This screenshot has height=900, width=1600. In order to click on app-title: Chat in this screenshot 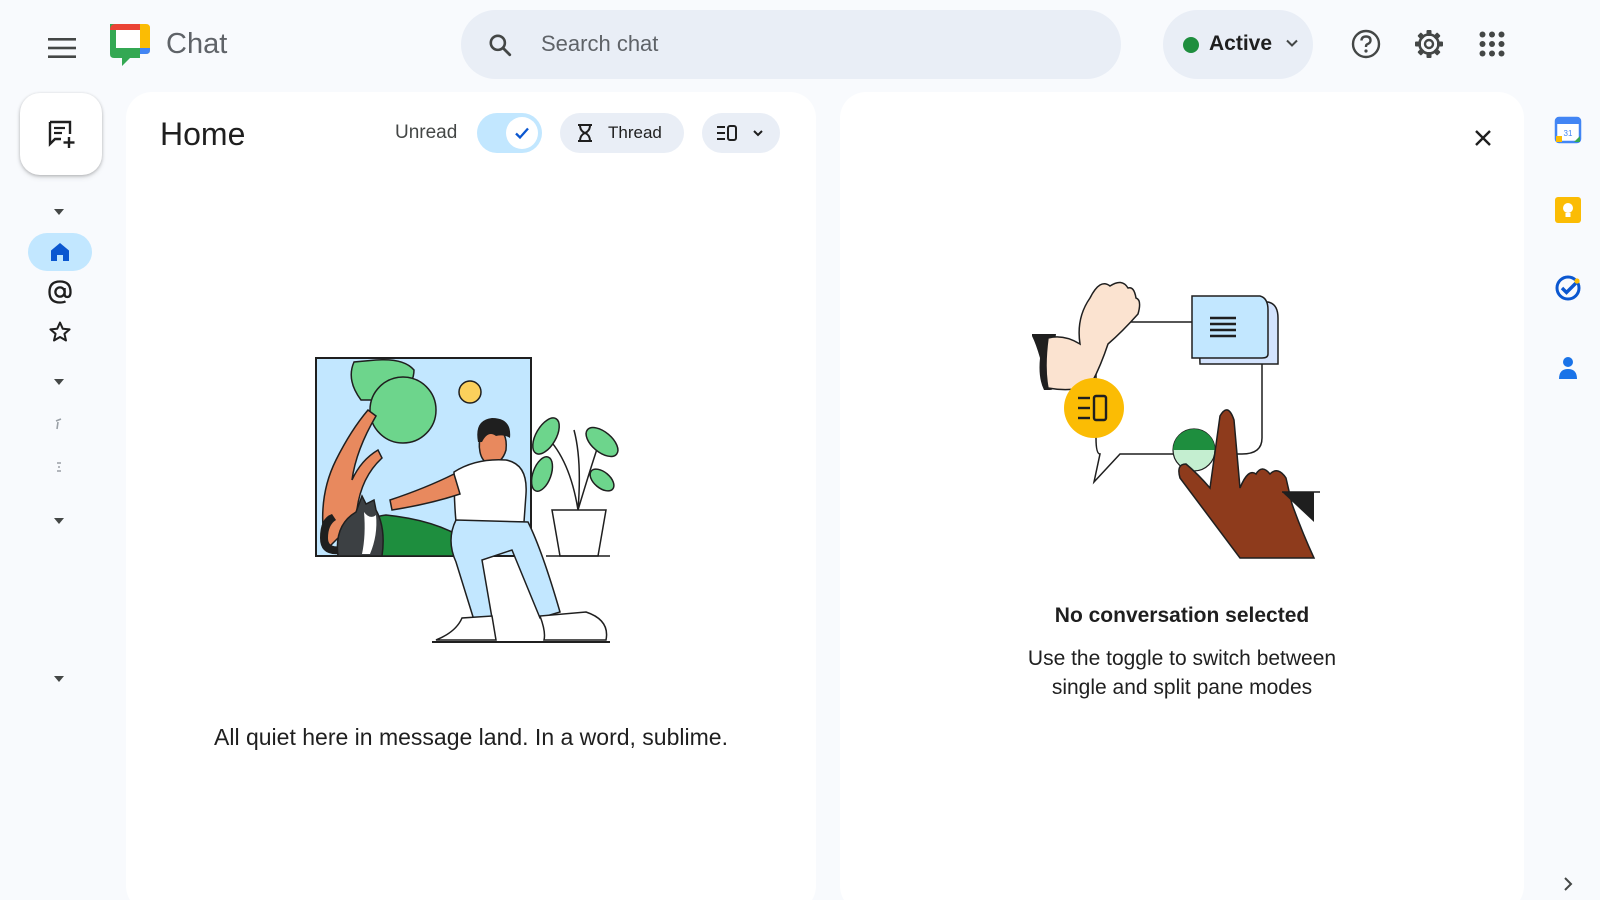, I will do `click(197, 44)`.